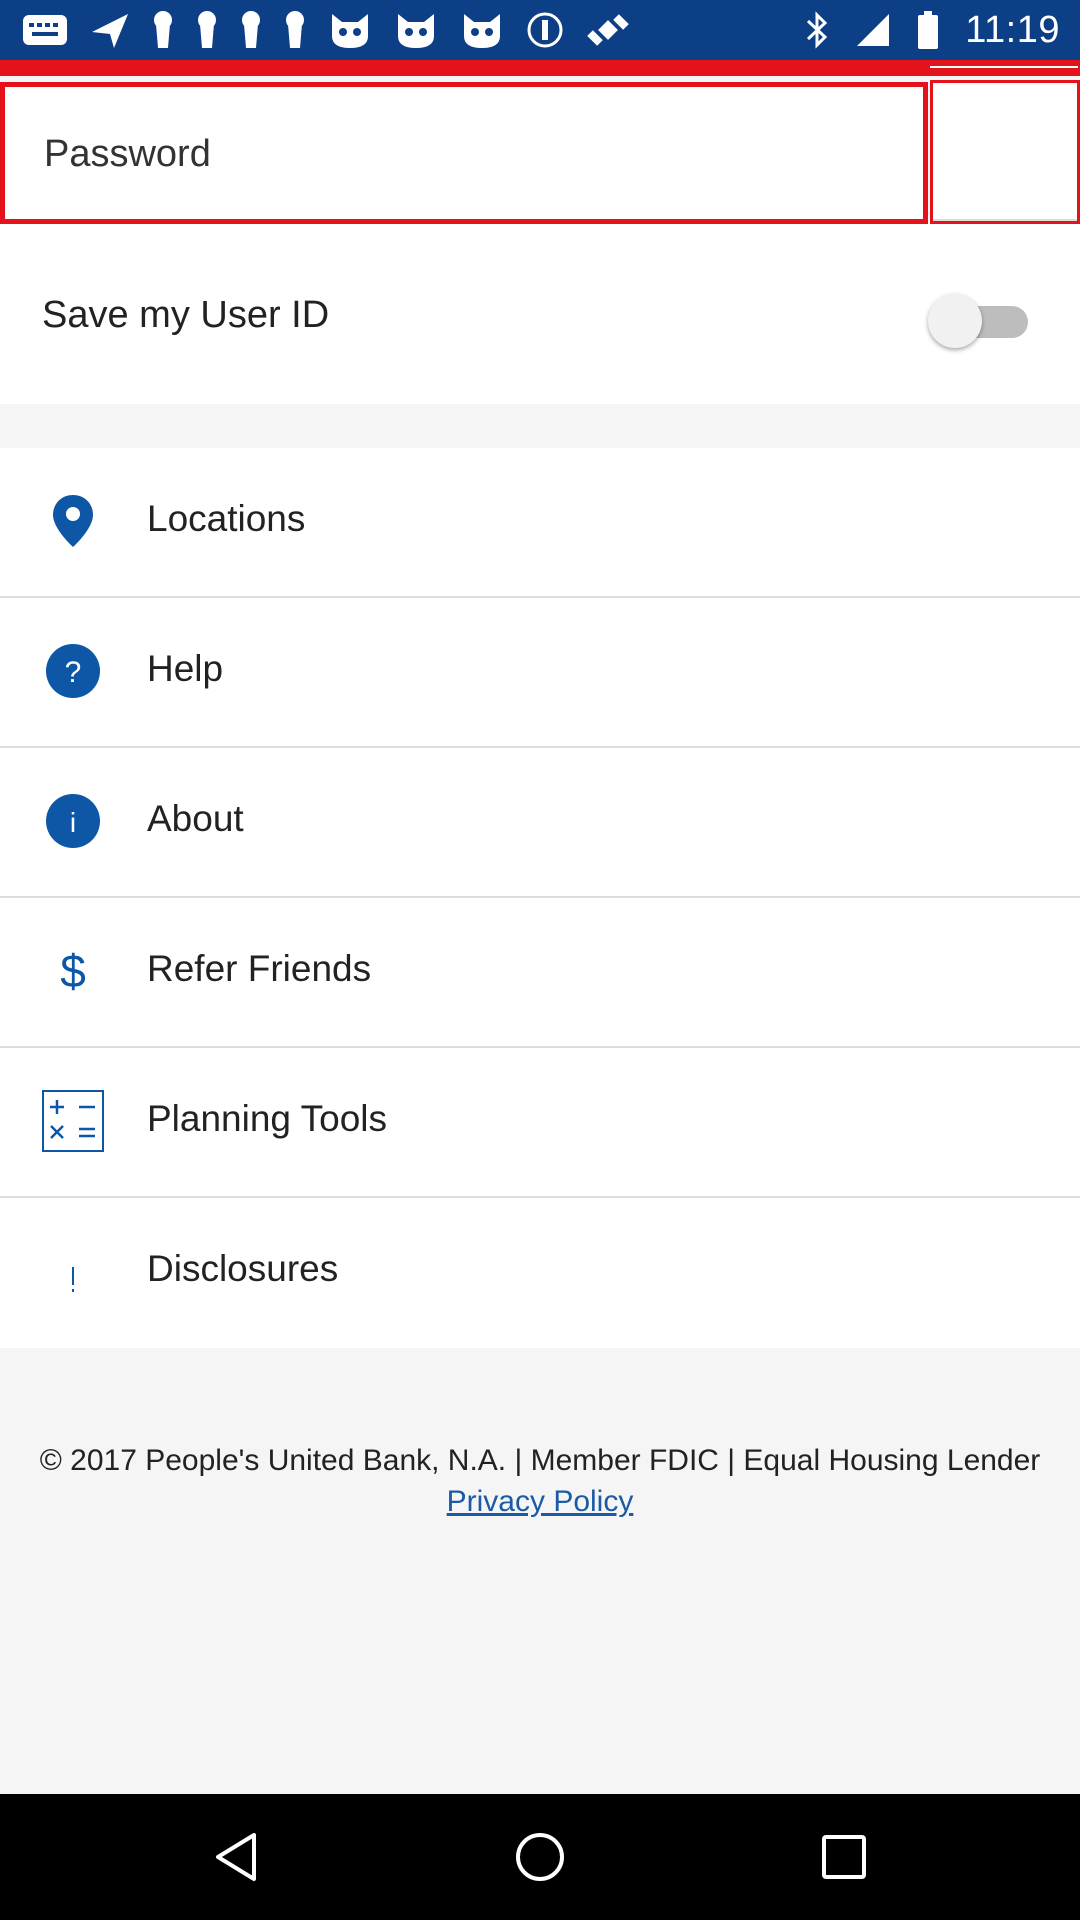 This screenshot has height=1920, width=1080. I want to click on save-user-id-toggle, so click(982, 321).